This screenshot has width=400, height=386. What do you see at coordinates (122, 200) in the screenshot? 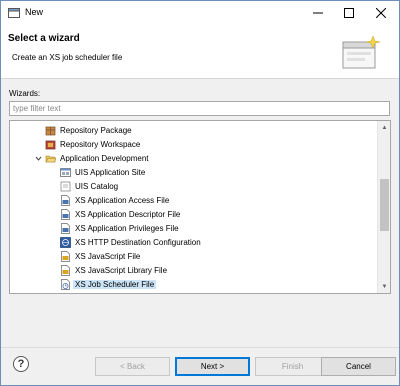
I see `tree-item-label: XS Application Access File` at bounding box center [122, 200].